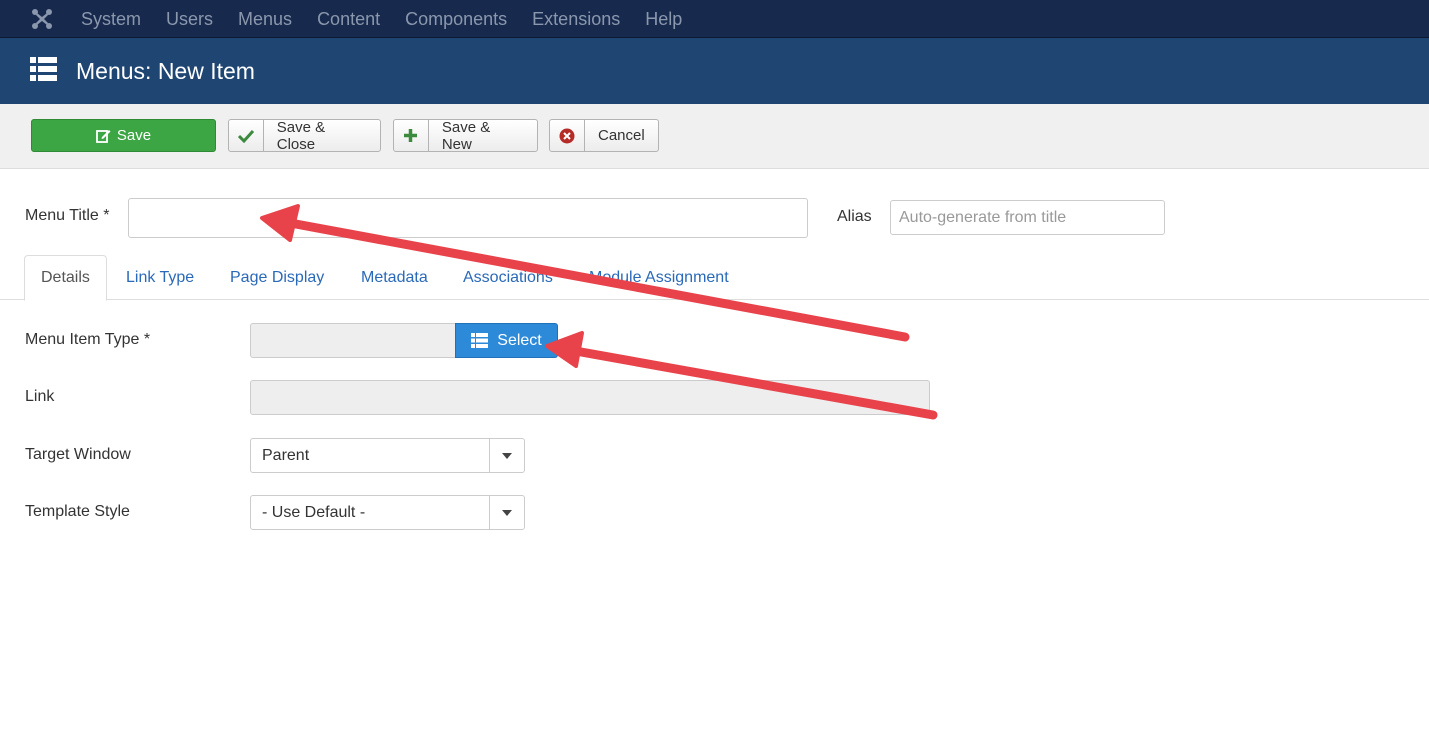  I want to click on tab-module-assignment: Module Assignment, so click(659, 277).